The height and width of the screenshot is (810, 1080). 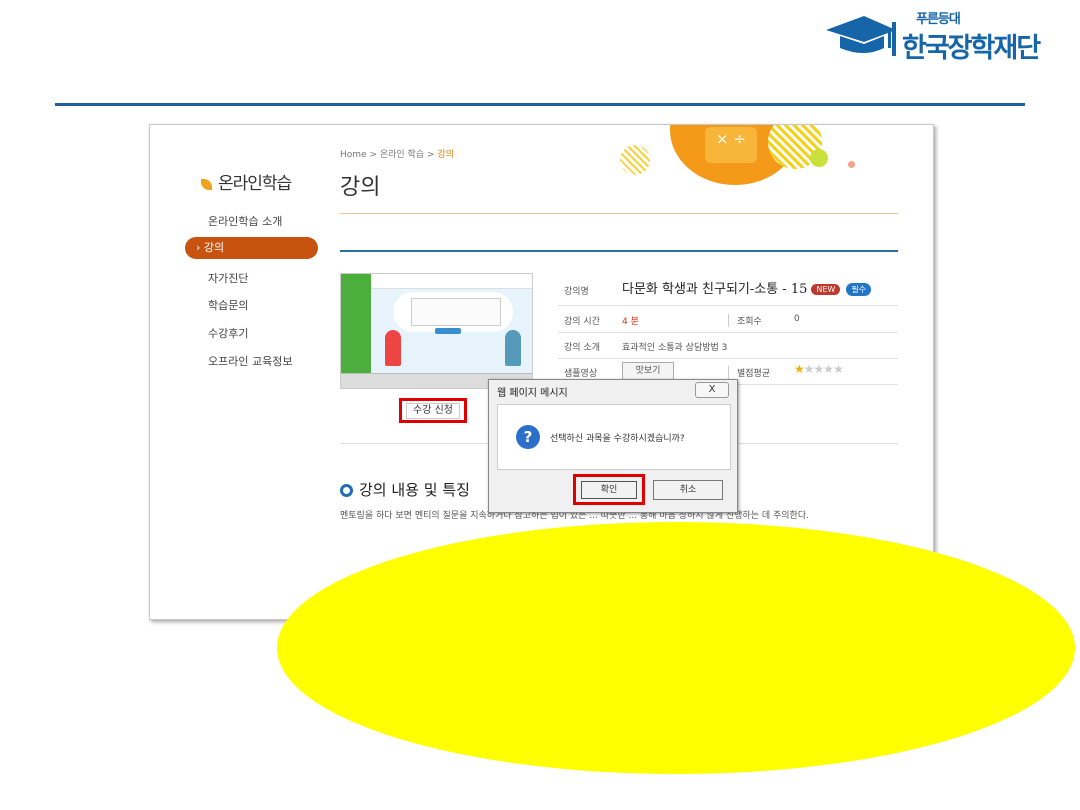 What do you see at coordinates (228, 305) in the screenshot?
I see `sidebar-item-inquiry: 학습문의` at bounding box center [228, 305].